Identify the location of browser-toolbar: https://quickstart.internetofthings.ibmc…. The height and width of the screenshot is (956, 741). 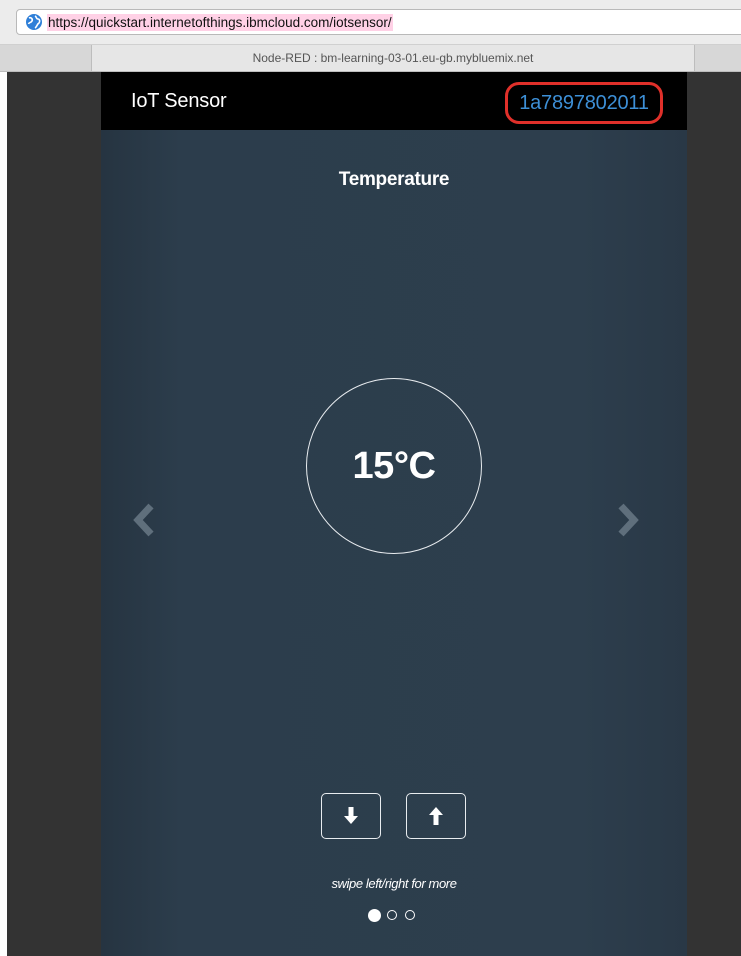
(370, 22).